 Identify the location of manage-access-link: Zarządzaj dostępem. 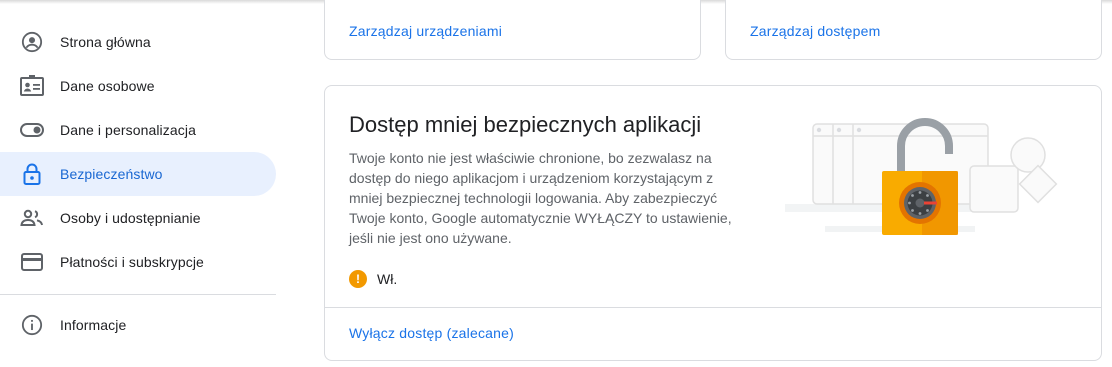
(815, 31).